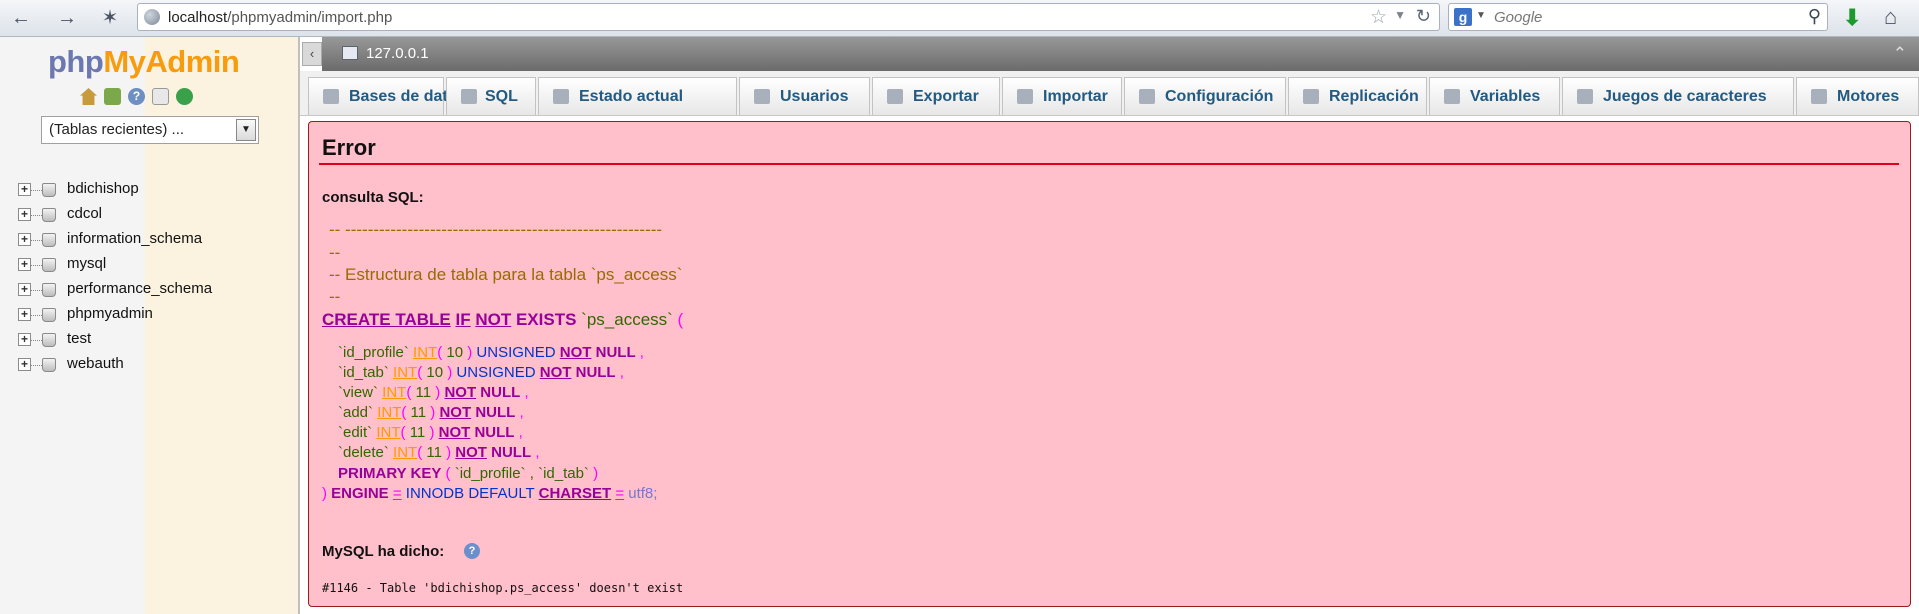  Describe the element at coordinates (814, 96) in the screenshot. I see `tab-label: Usuarios` at that location.